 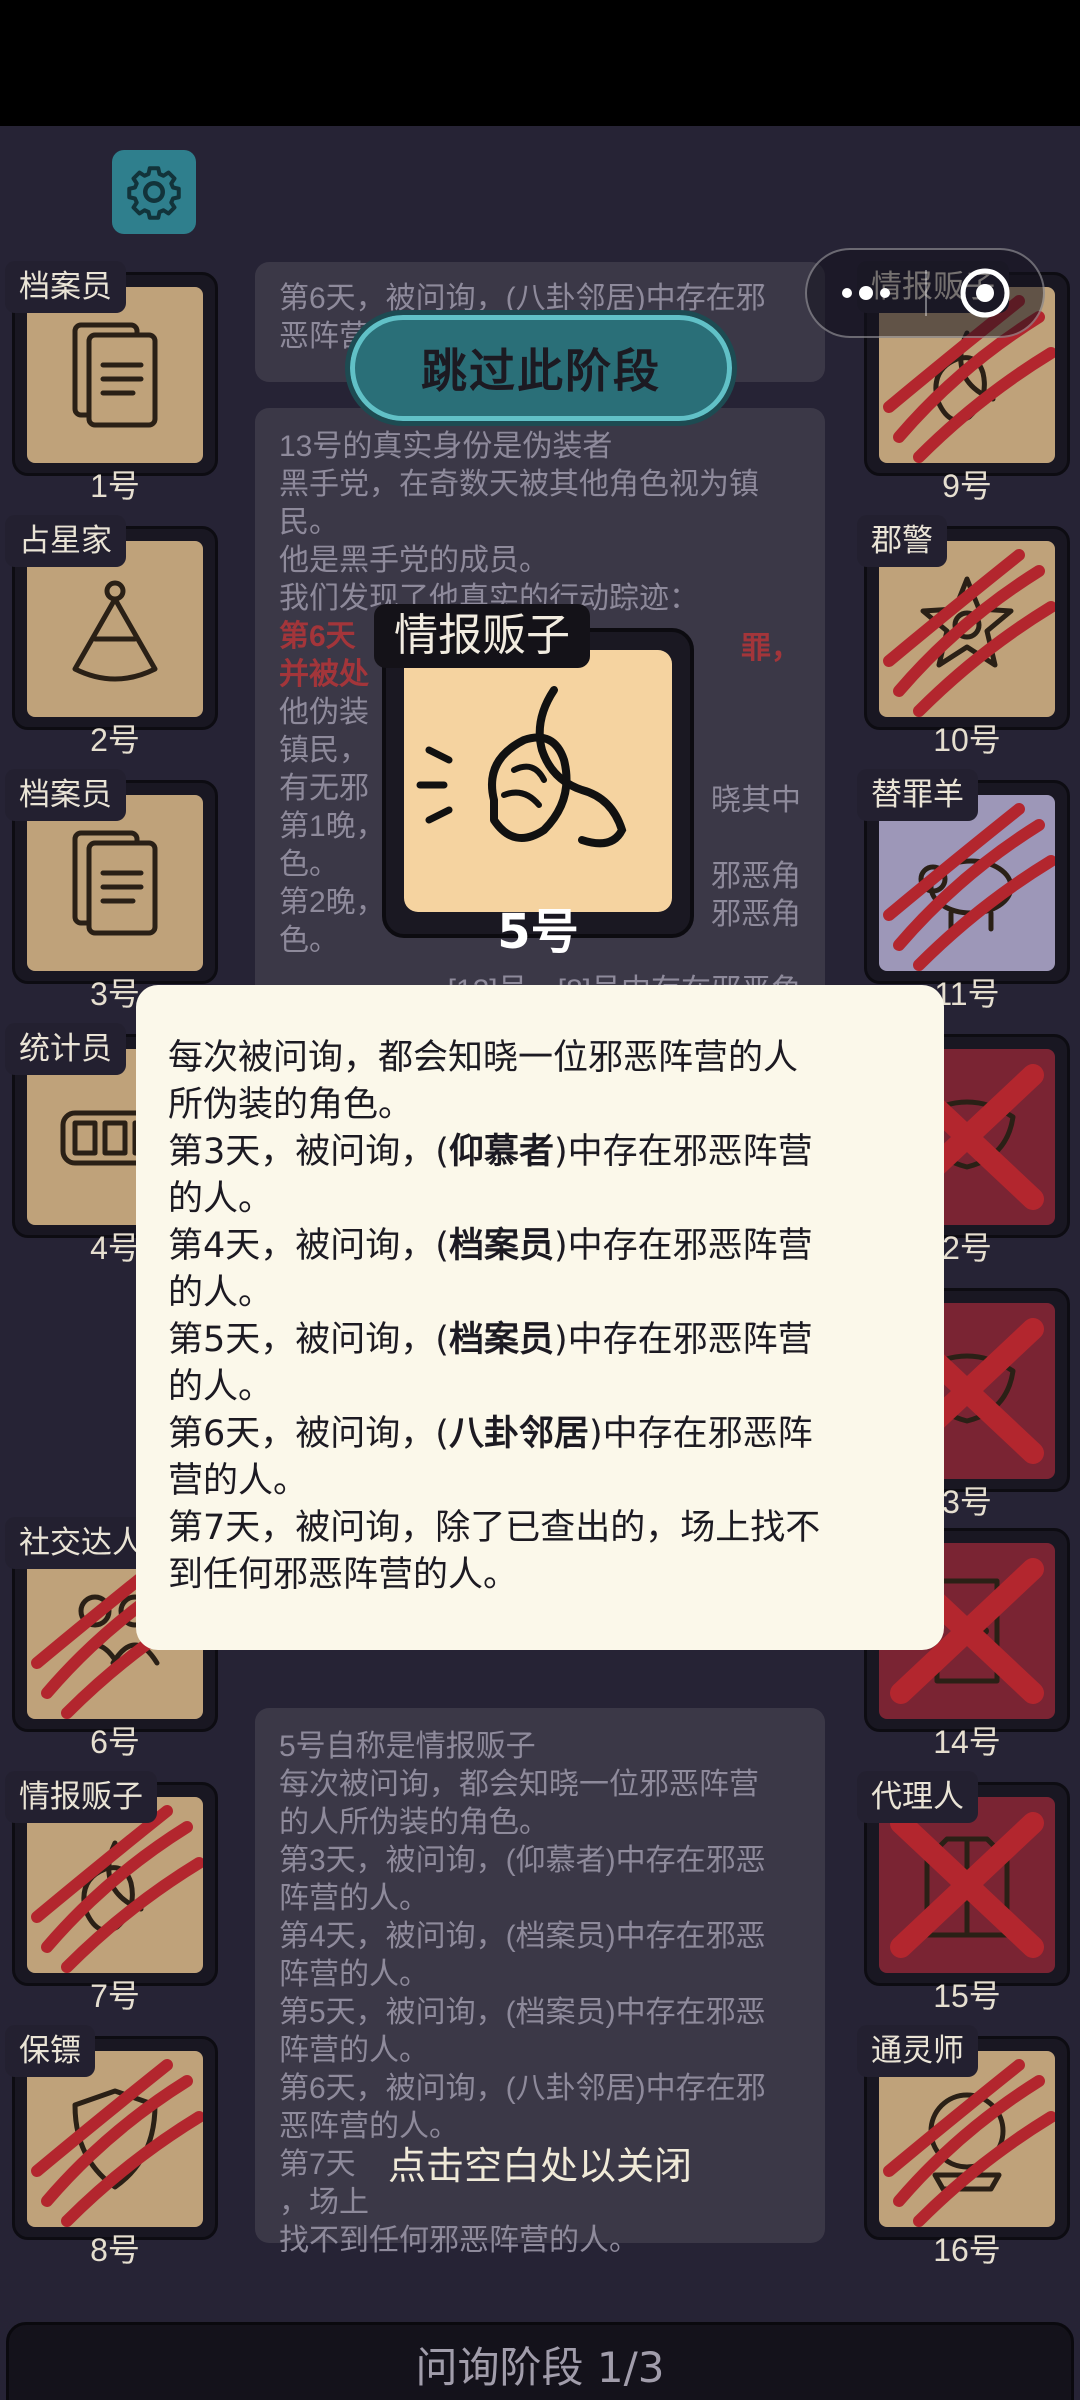 I want to click on log-line-fragment: 晓其中, so click(x=756, y=800).